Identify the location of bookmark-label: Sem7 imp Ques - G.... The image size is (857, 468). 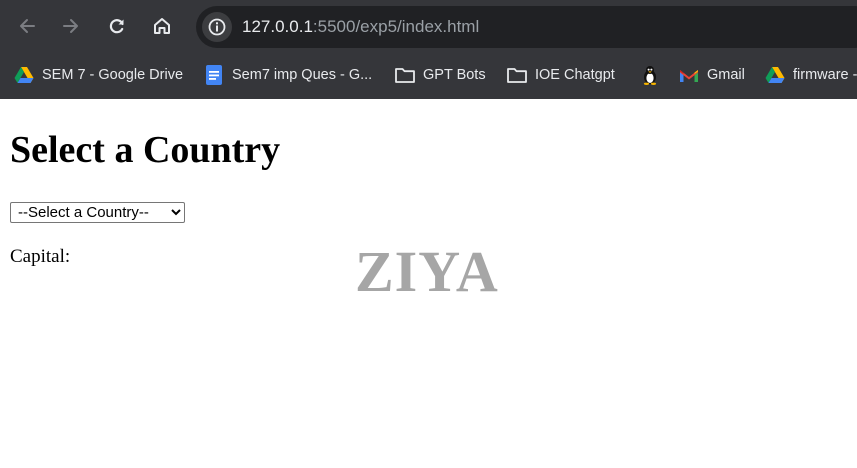
(302, 75).